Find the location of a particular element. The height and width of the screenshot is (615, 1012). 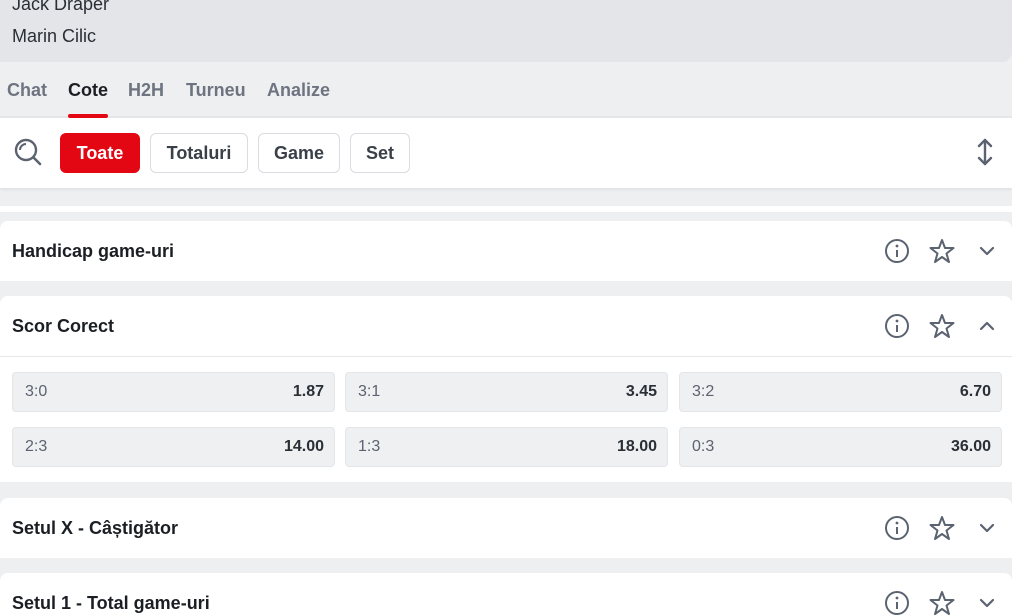

market-divider is located at coordinates (506, 356).